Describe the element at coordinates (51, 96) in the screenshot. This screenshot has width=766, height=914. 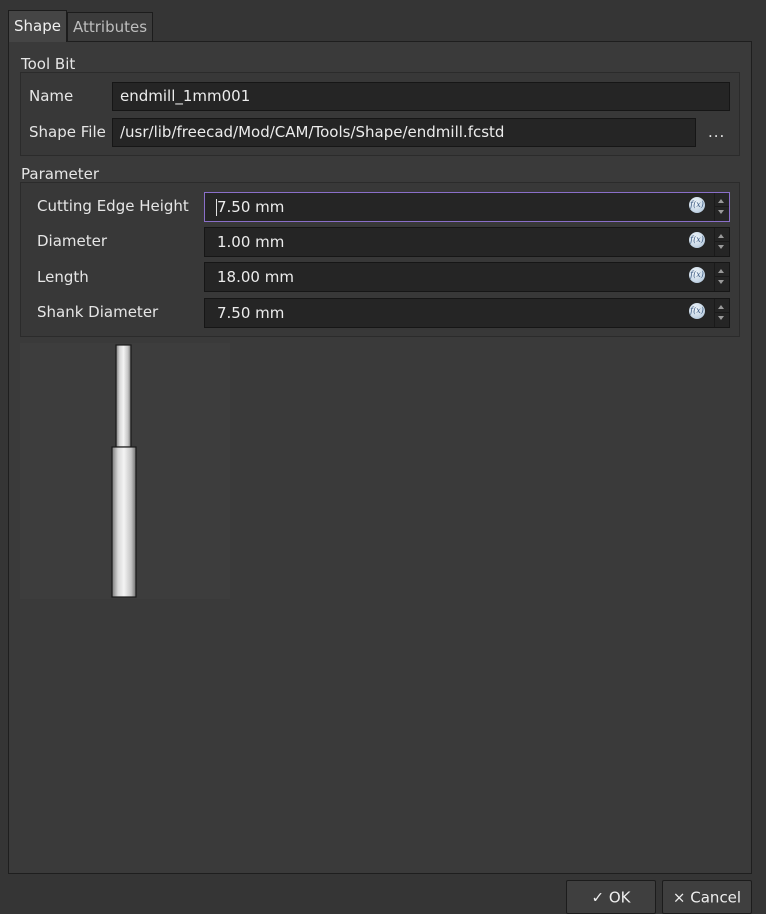
I see `name-label: Name` at that location.